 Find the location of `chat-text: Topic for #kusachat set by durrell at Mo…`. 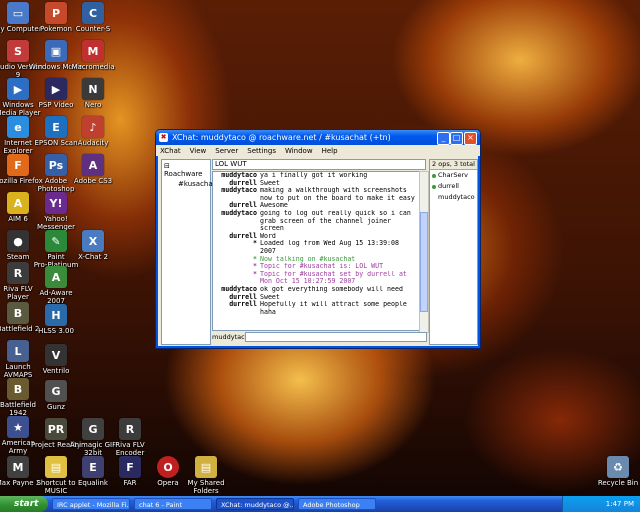

chat-text: Topic for #kusachat set by durrell at Mo… is located at coordinates (333, 278).